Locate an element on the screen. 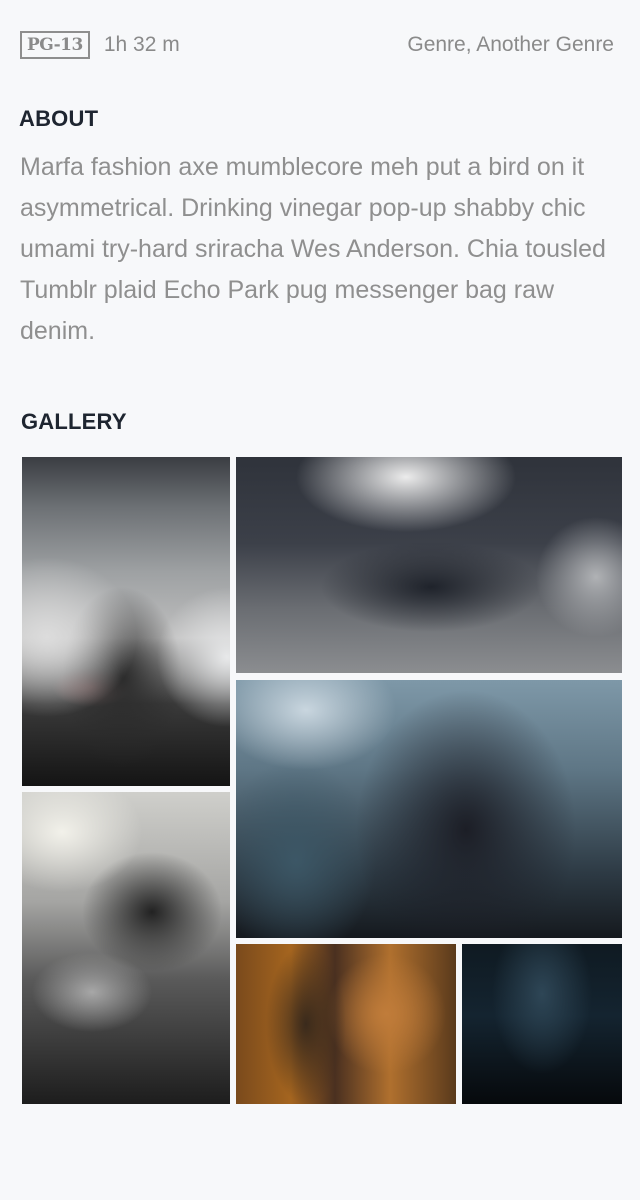  runtime: 1h 32 m is located at coordinates (141, 44).